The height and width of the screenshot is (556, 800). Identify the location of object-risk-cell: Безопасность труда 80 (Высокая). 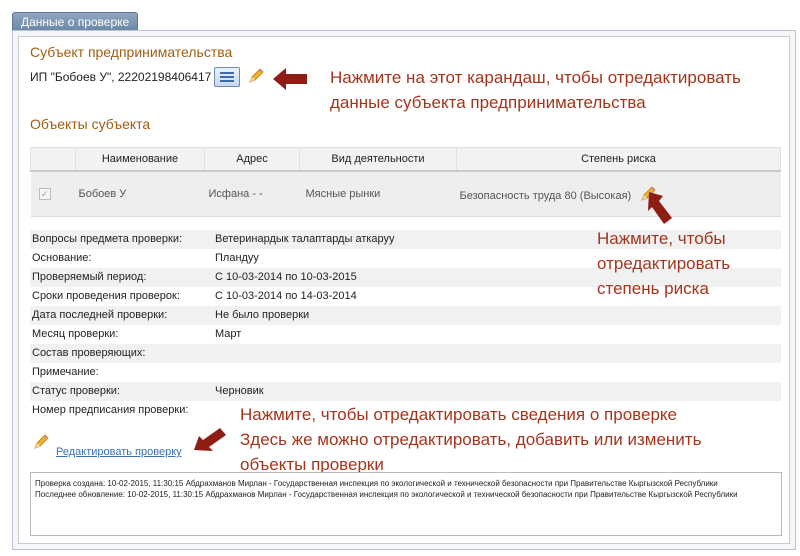
(618, 193).